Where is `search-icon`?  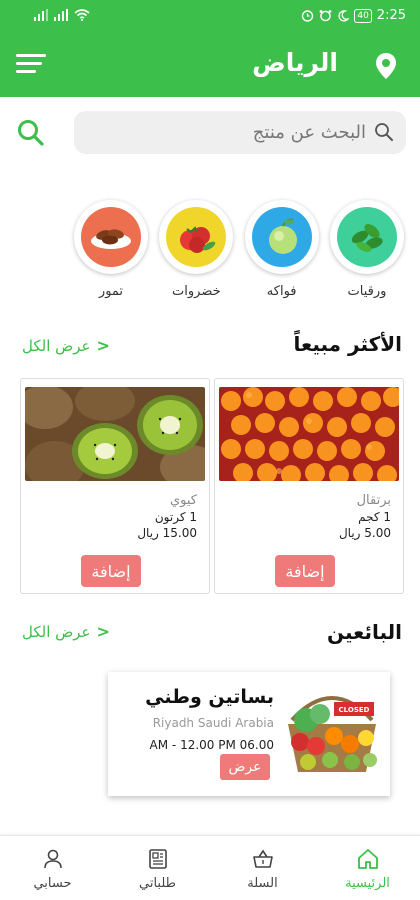 search-icon is located at coordinates (31, 133).